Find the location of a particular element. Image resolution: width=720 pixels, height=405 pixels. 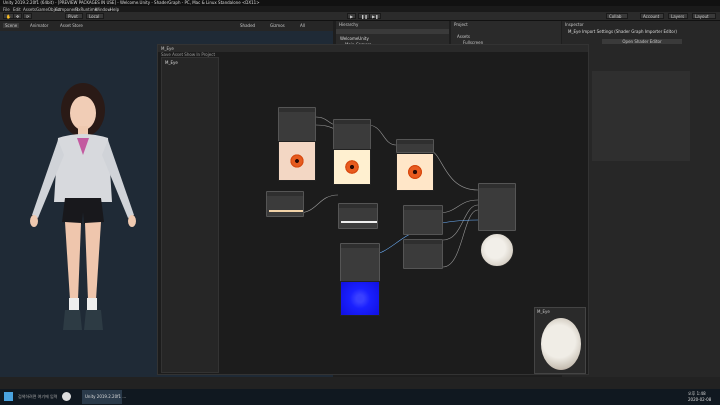

collab-button: Collab is located at coordinates (617, 16).